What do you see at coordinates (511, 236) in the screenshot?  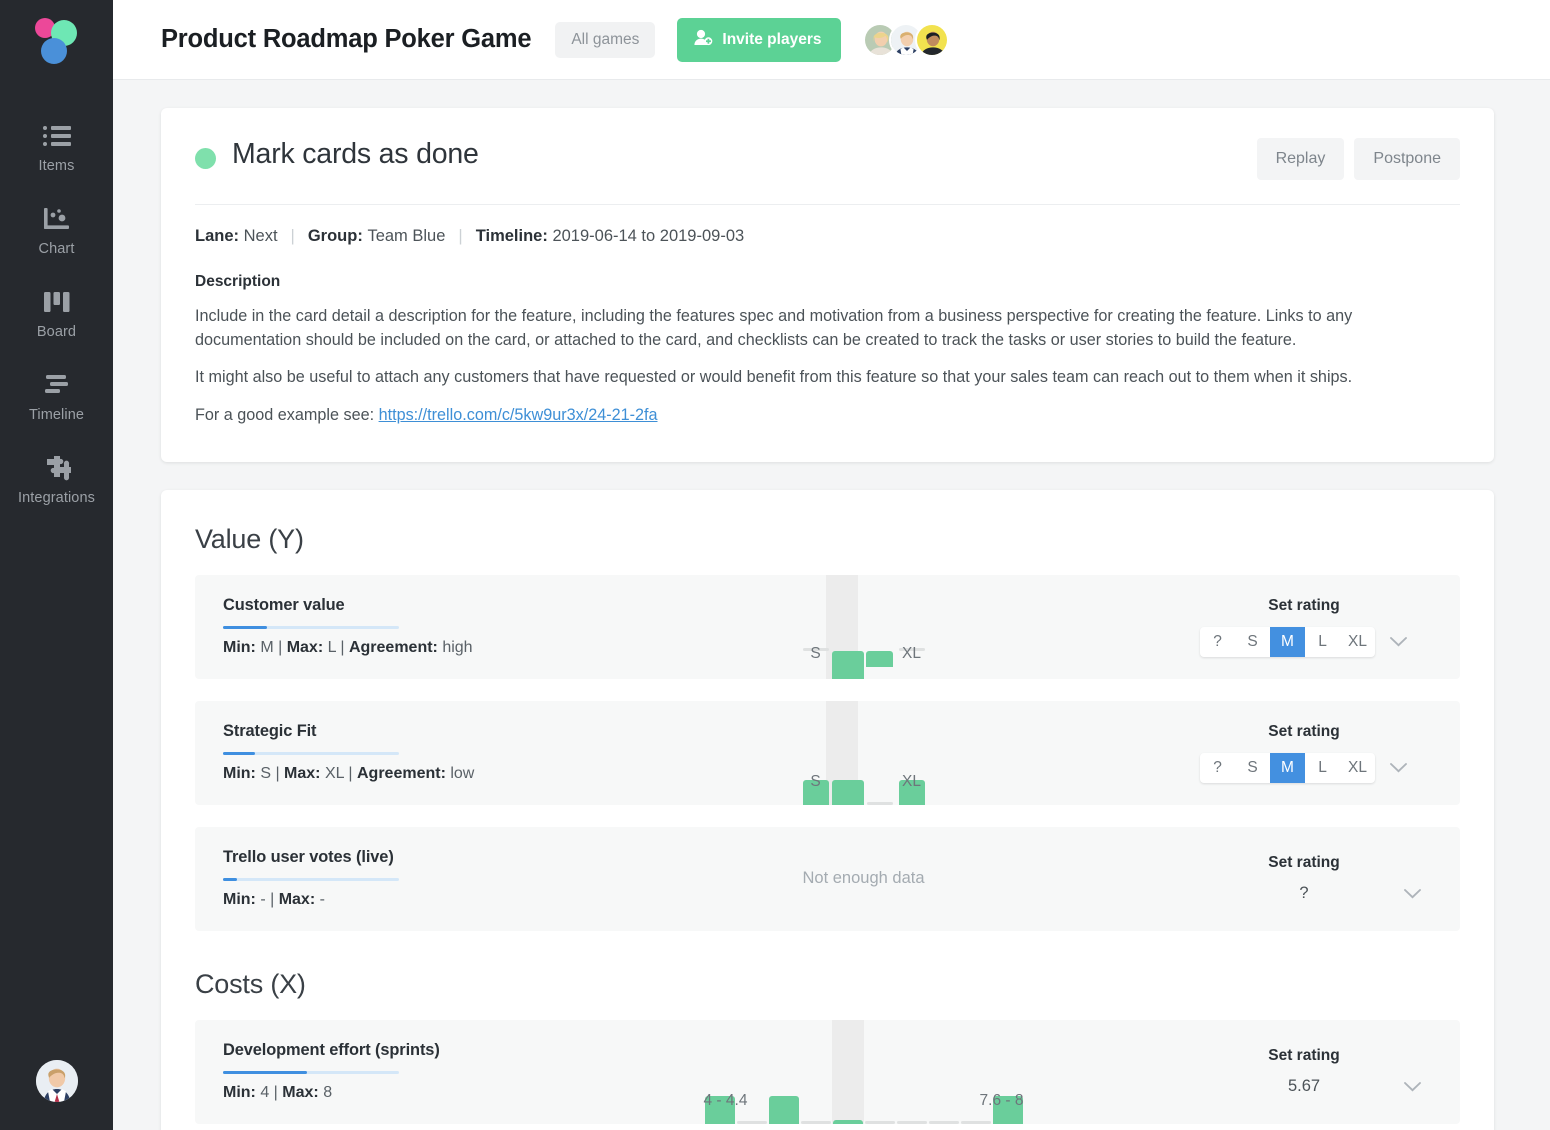 I see `timeline-label: Timeline:` at bounding box center [511, 236].